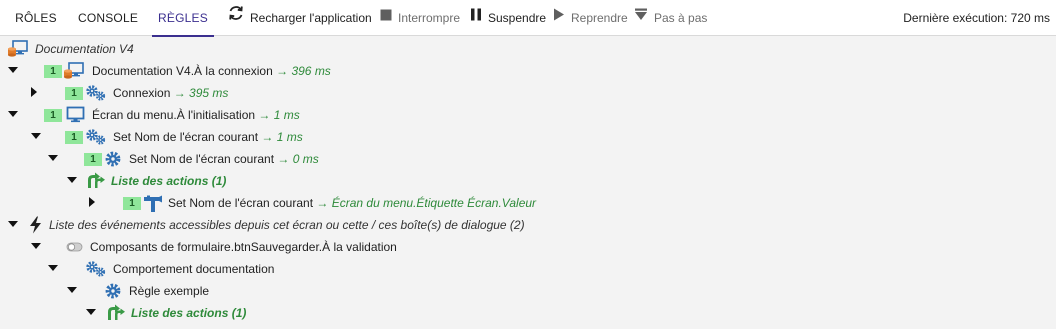 The width and height of the screenshot is (1056, 329). I want to click on suspend-button: Suspendre, so click(508, 18).